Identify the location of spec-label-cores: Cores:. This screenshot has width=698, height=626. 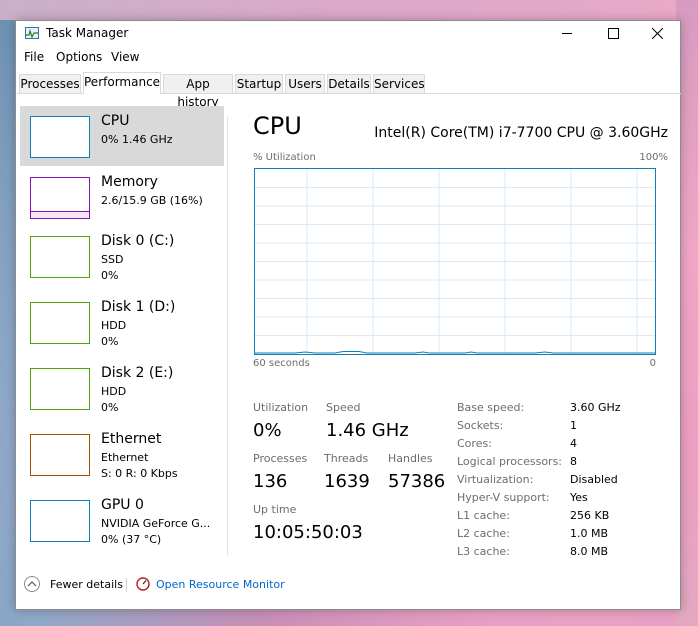
(474, 443).